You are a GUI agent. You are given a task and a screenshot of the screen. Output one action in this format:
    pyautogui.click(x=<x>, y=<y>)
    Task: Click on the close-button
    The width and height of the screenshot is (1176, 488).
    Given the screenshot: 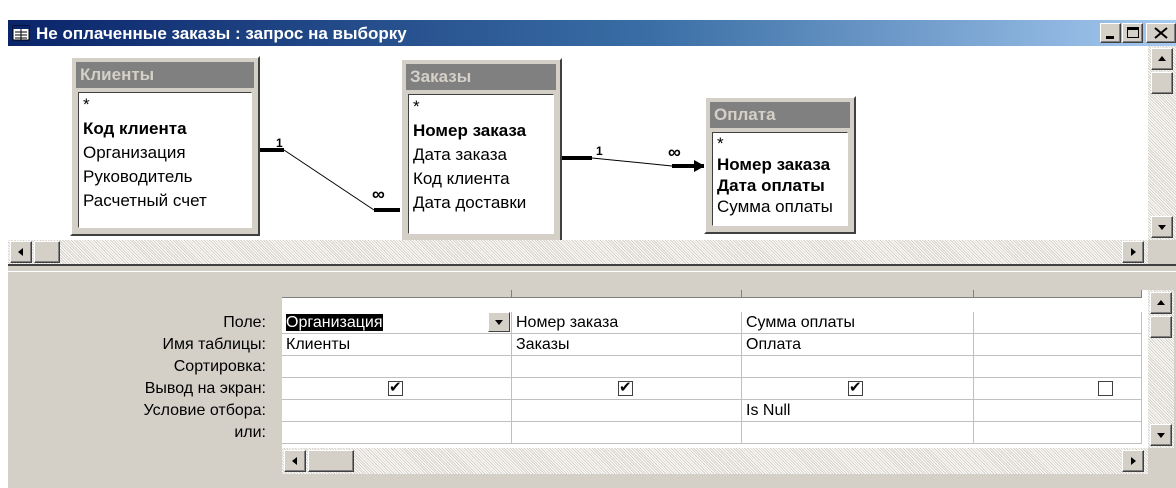 What is the action you would take?
    pyautogui.click(x=1161, y=33)
    